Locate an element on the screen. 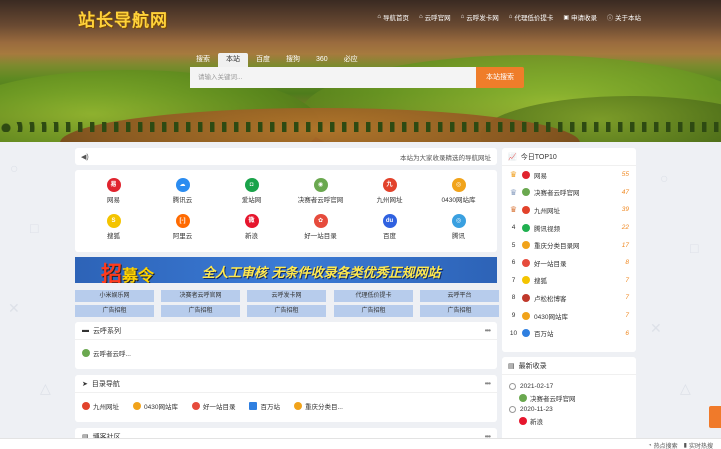 This screenshot has height=449, width=721. quick-link-item: du 百度 is located at coordinates (389, 230).